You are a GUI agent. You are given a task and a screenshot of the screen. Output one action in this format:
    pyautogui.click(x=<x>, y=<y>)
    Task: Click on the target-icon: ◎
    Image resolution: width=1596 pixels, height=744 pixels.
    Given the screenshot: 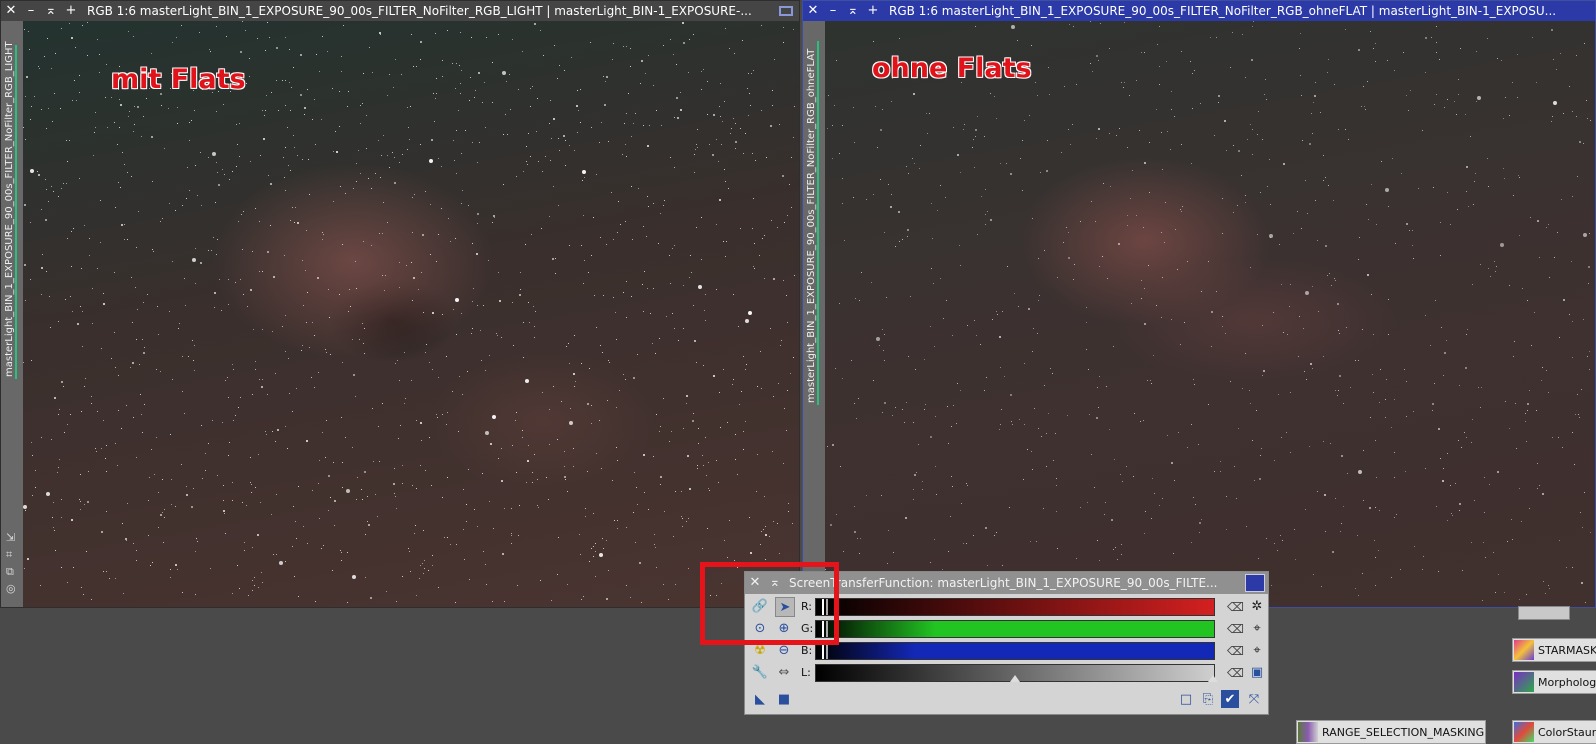 What is the action you would take?
    pyautogui.click(x=11, y=588)
    